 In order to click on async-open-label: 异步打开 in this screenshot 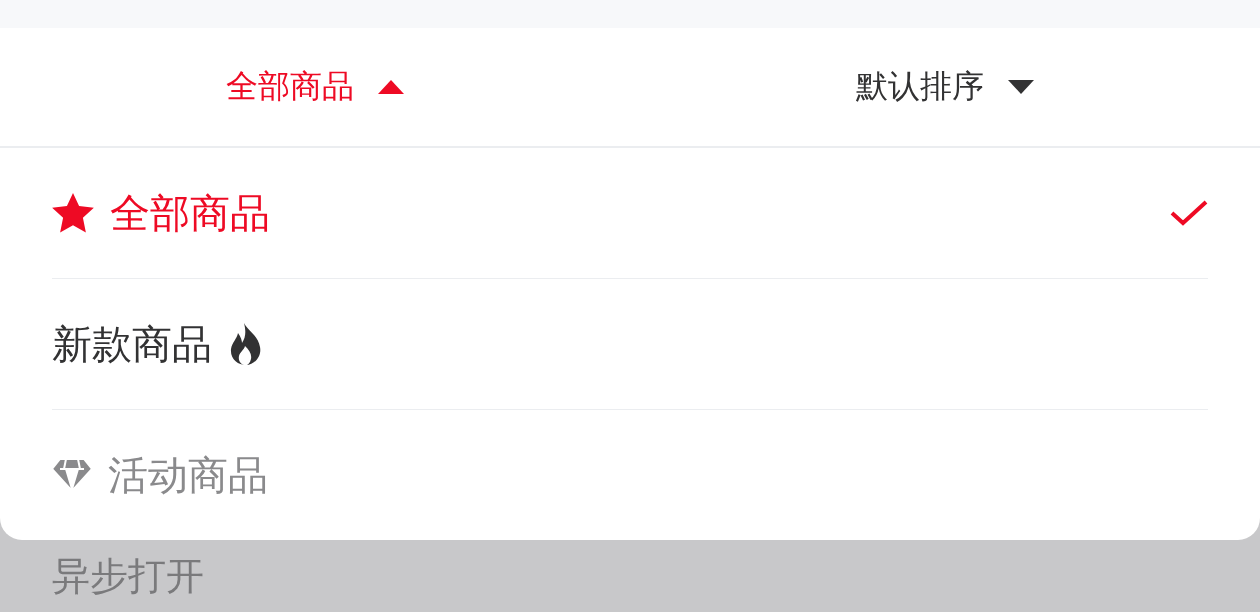, I will do `click(128, 576)`.